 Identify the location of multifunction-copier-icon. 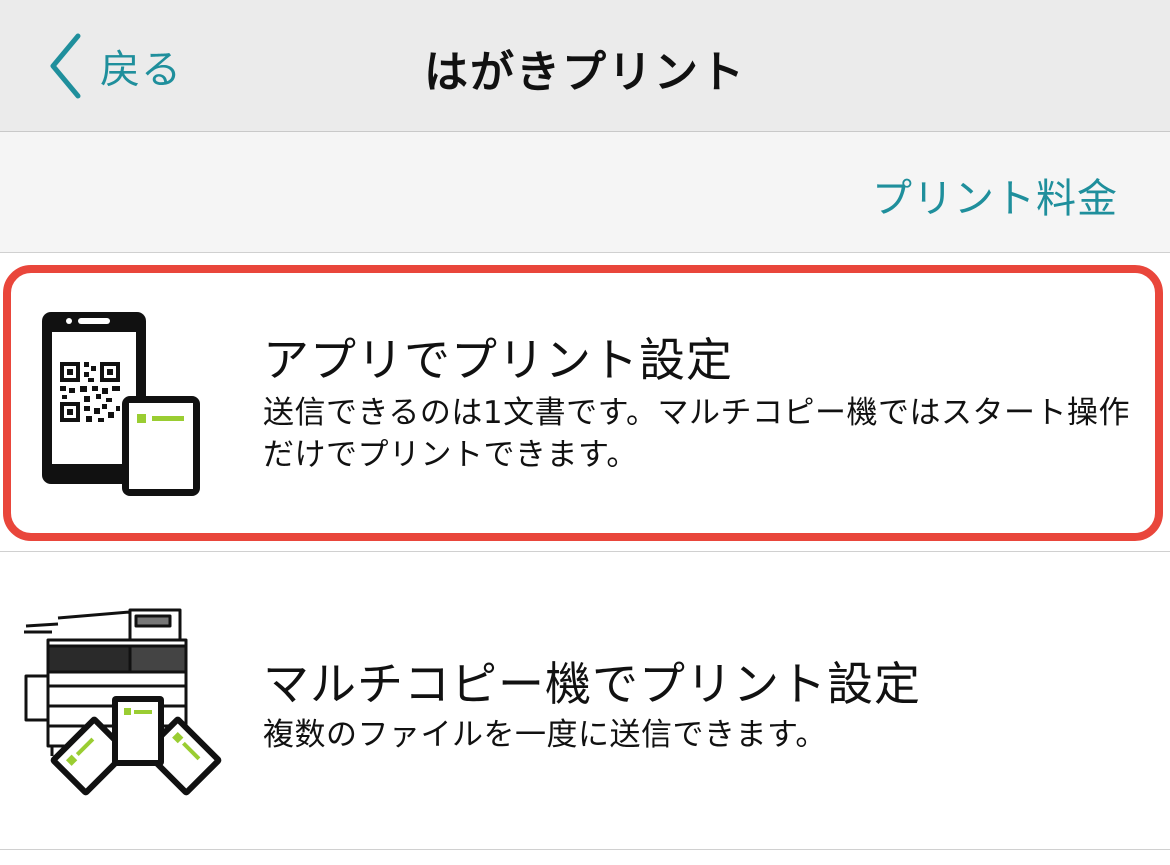
(122, 706).